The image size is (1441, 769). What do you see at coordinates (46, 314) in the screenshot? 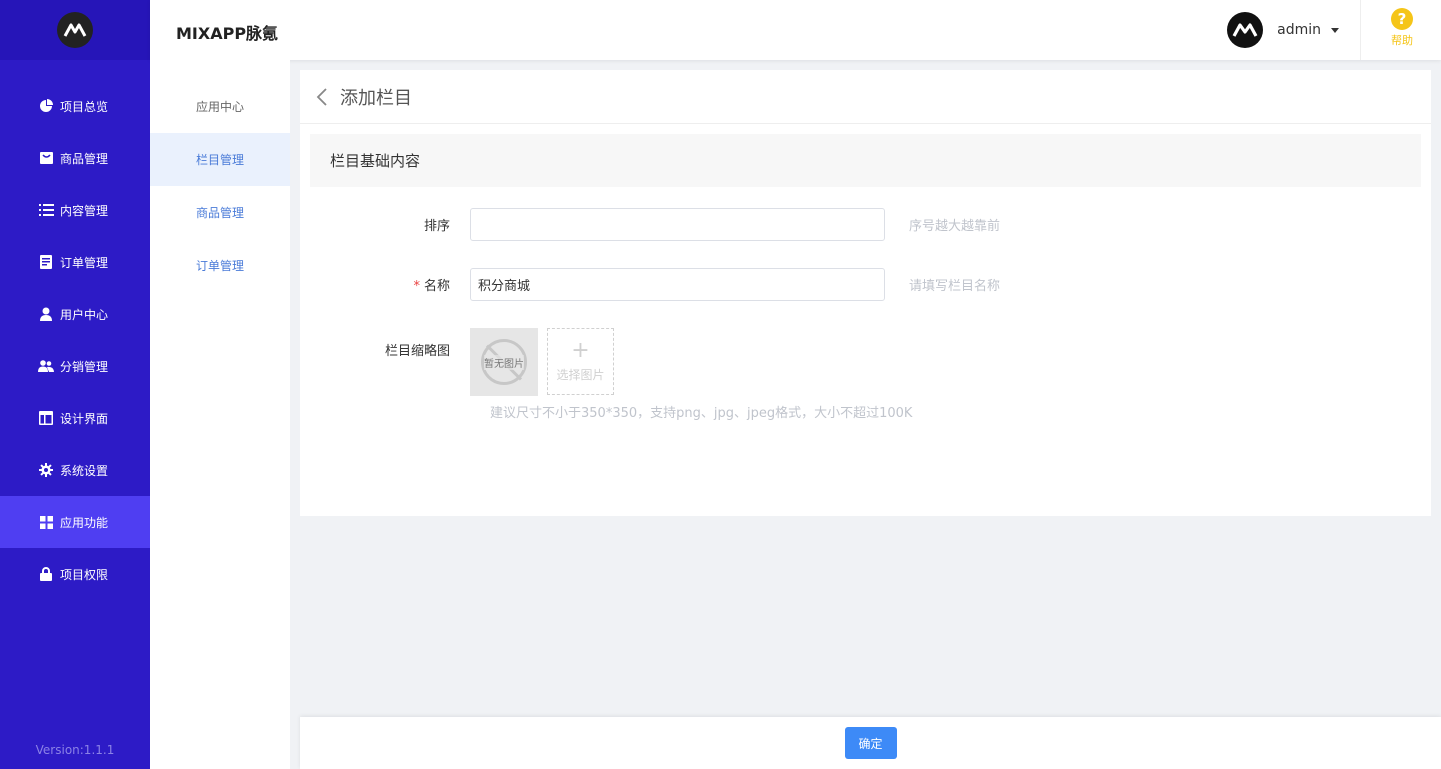
I see `user-icon` at bounding box center [46, 314].